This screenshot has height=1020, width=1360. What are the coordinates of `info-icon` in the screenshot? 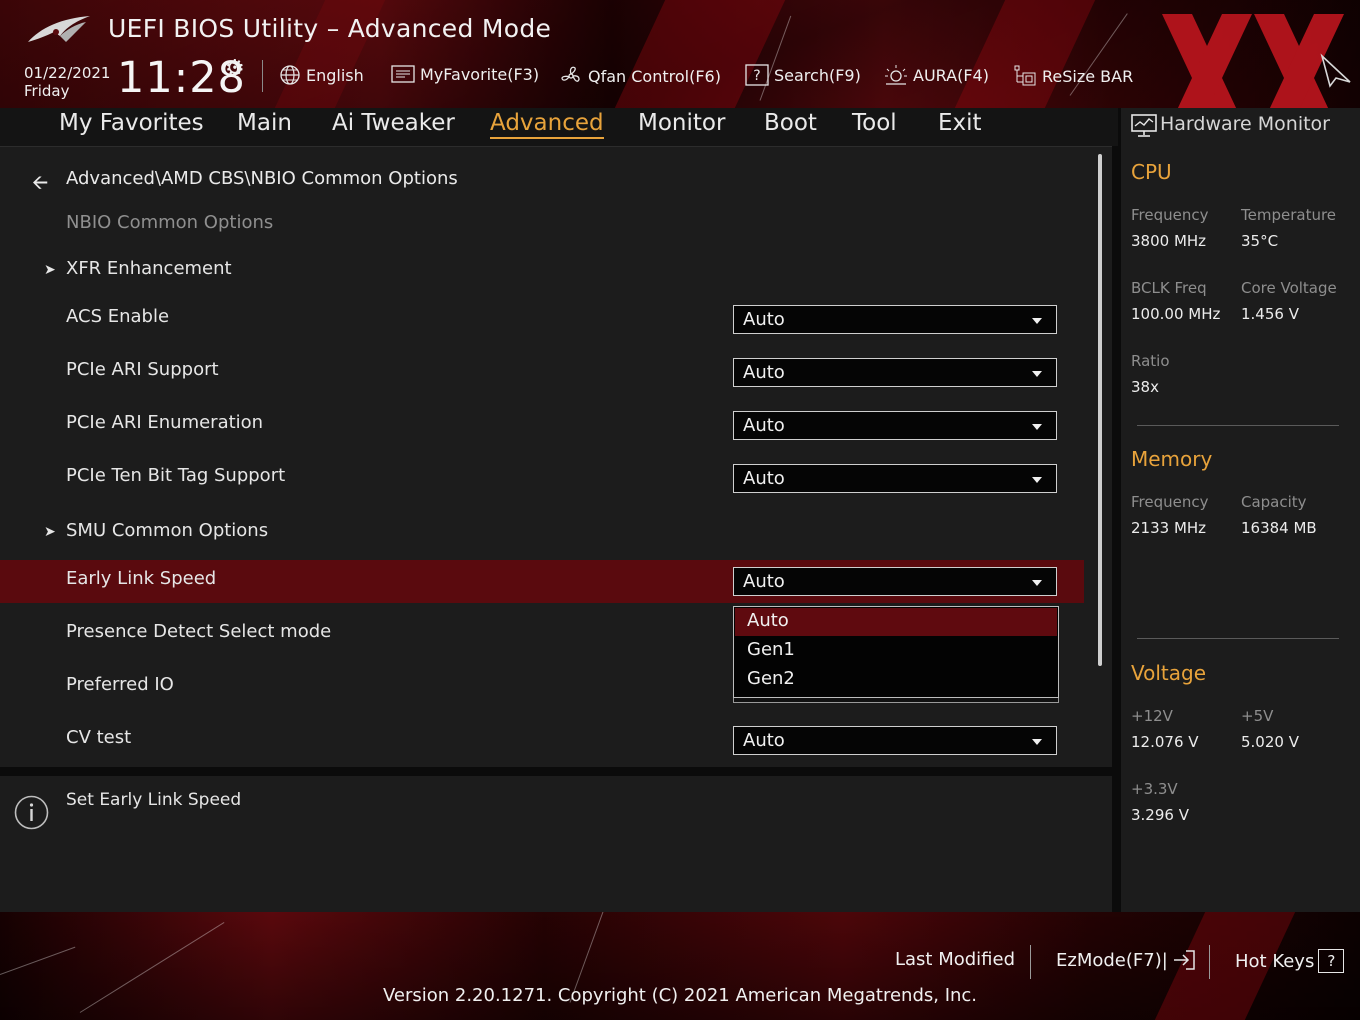 It's located at (31, 812).